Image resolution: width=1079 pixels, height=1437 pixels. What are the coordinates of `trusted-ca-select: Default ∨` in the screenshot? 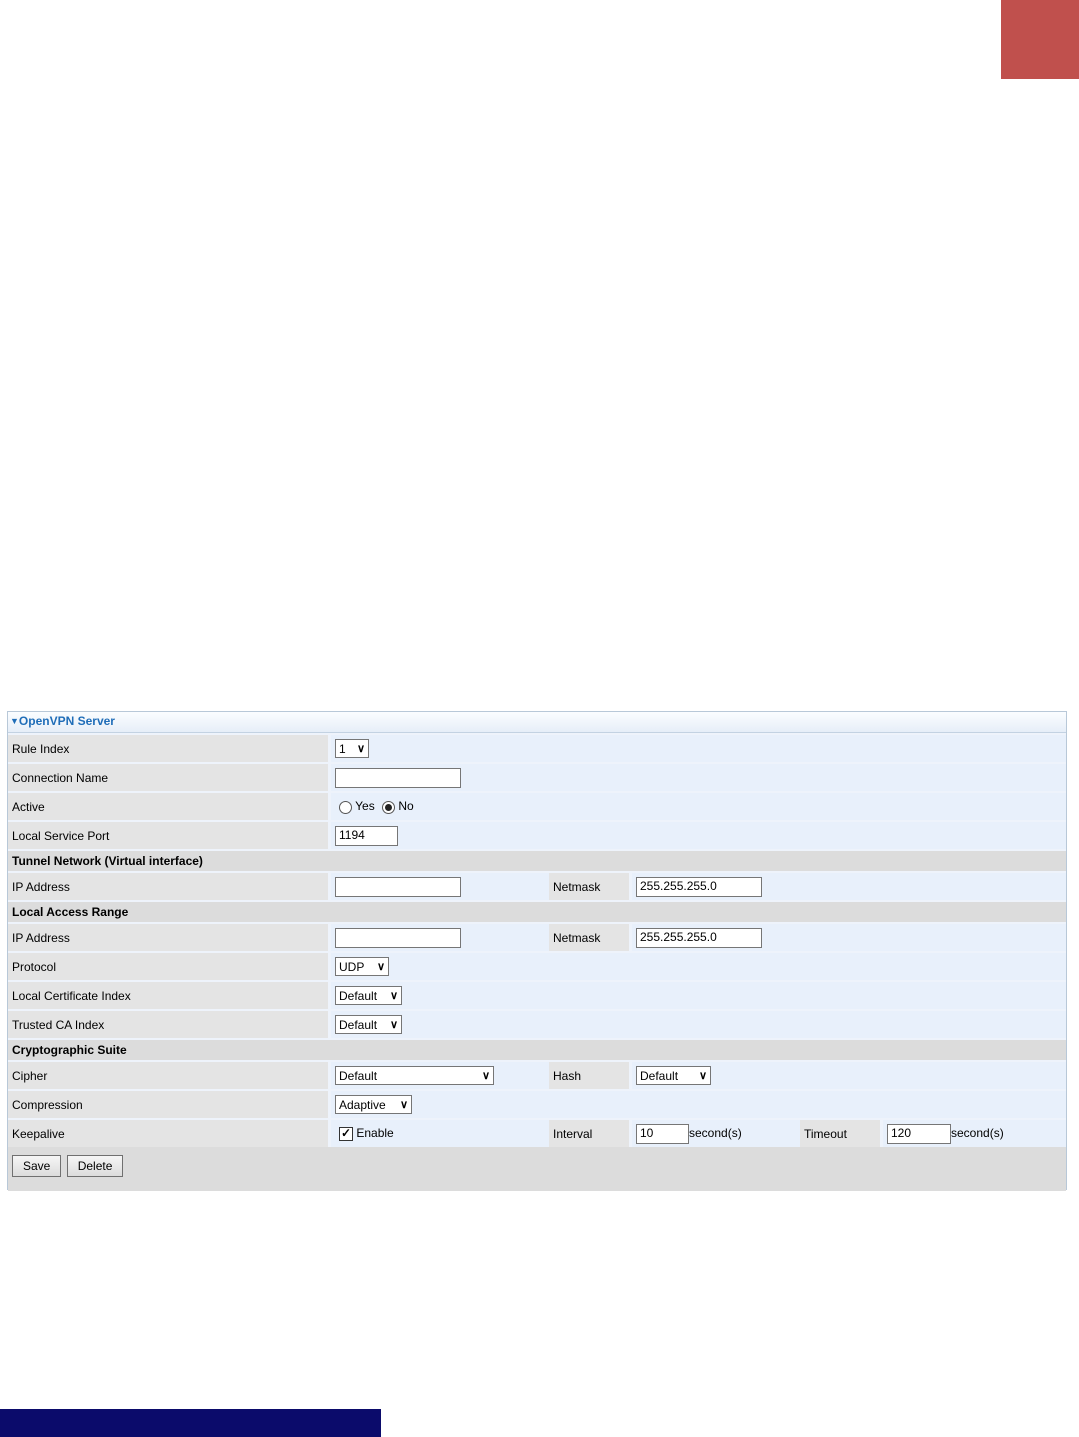 It's located at (368, 1024).